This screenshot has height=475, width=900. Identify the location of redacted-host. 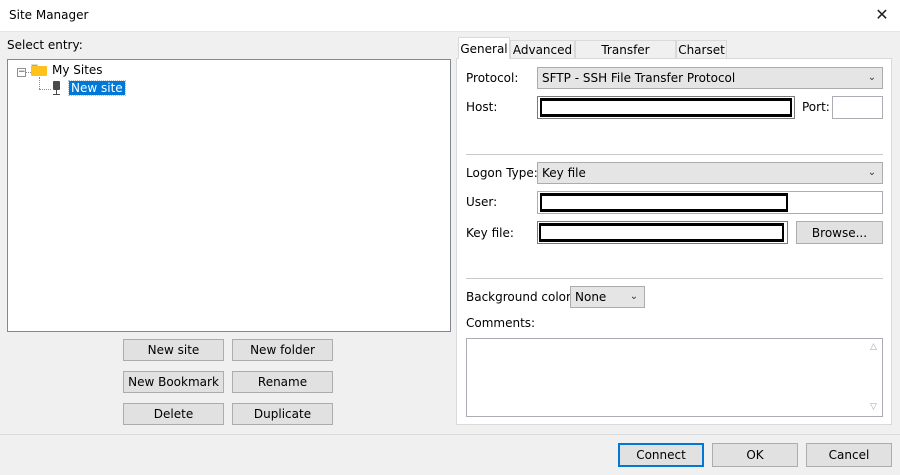
(666, 107).